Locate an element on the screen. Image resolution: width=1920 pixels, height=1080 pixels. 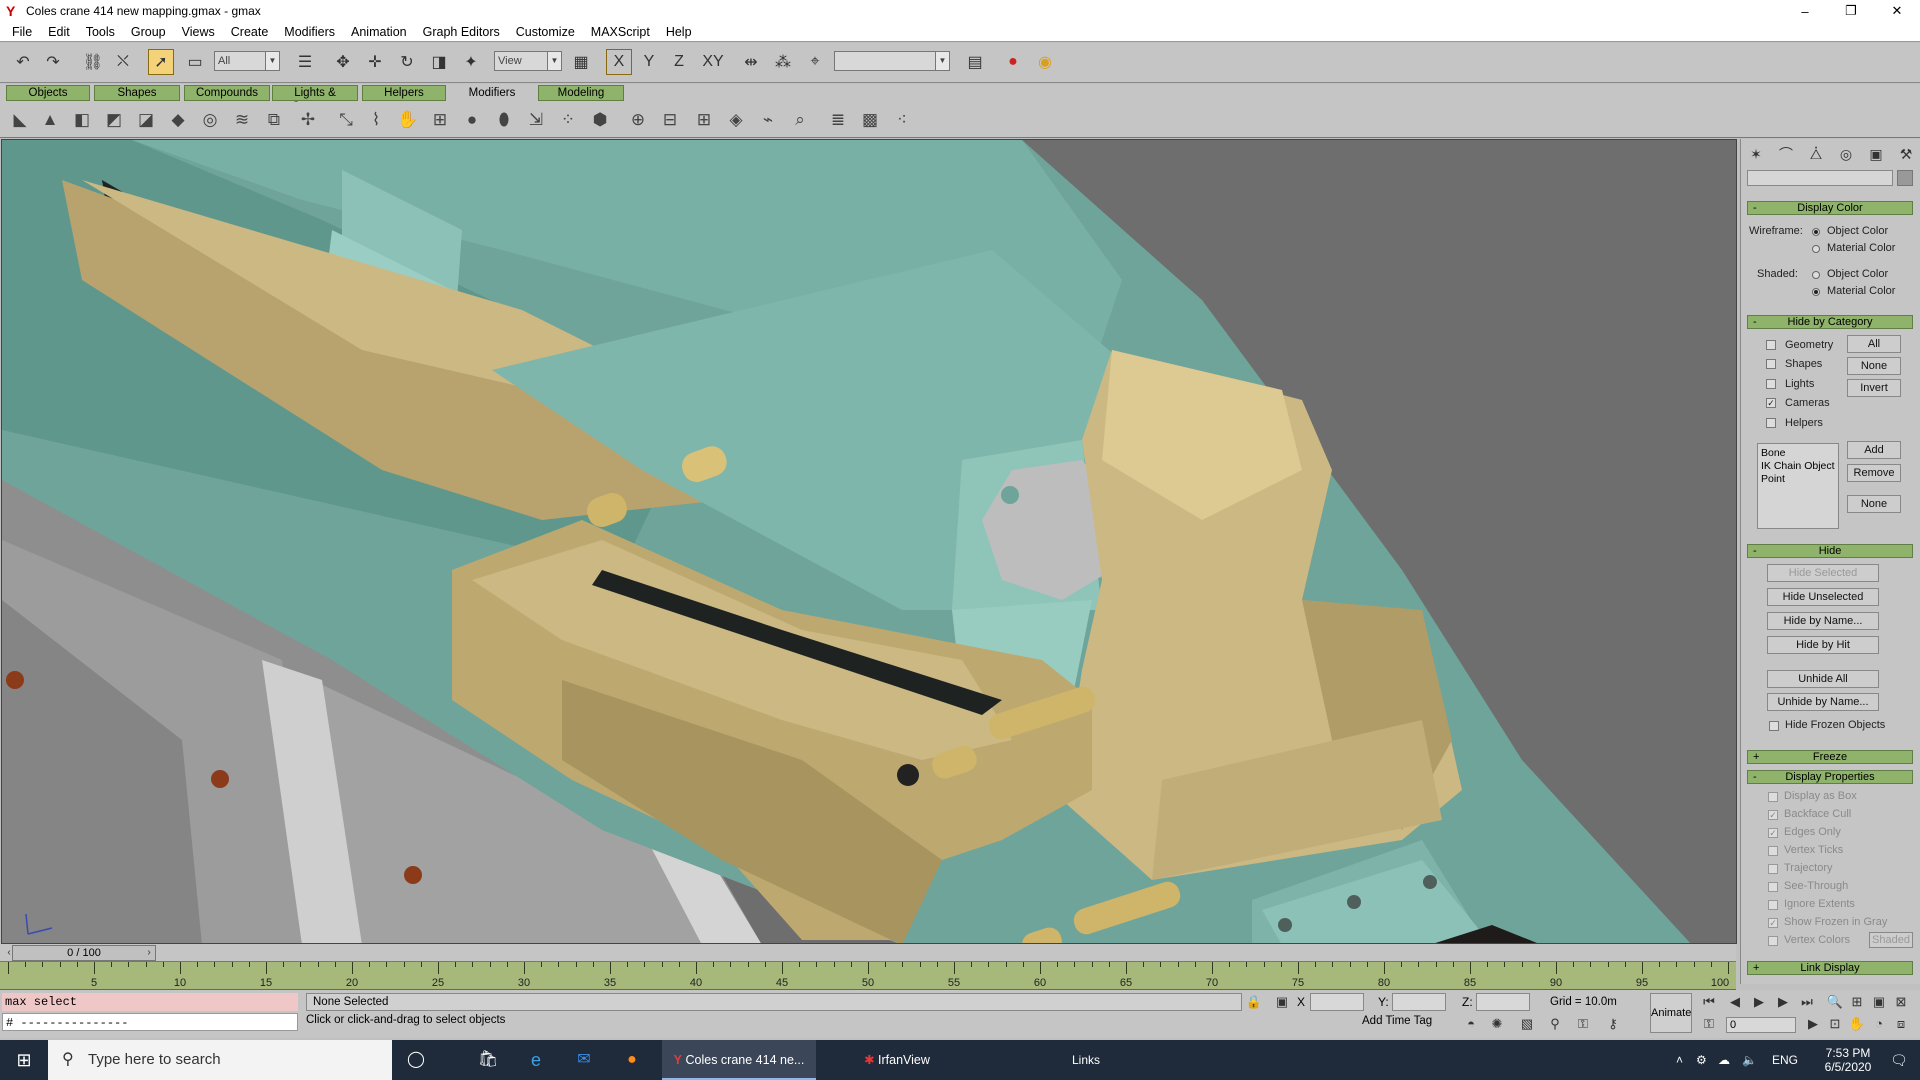
optimize-icon: ⁘ is located at coordinates (568, 120).